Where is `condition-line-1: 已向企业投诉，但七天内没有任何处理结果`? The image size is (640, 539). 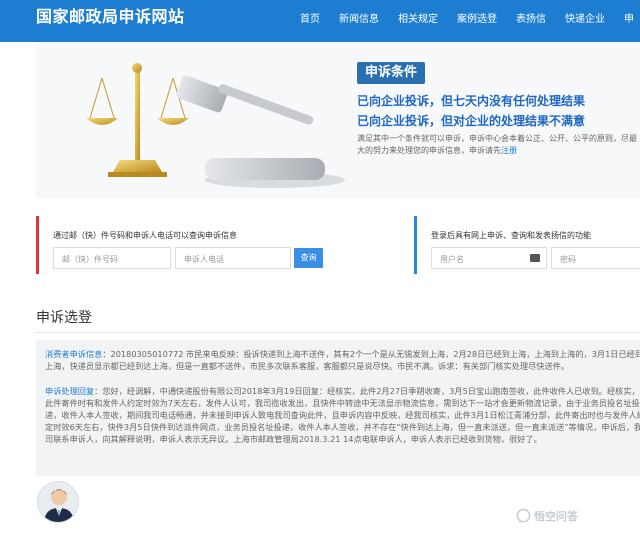
condition-line-1: 已向企业投诉，但七天内没有任何处理结果 is located at coordinates (471, 101).